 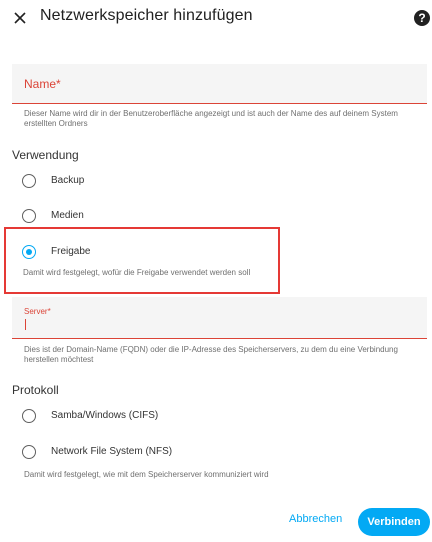 I want to click on help-icon: ?, so click(x=422, y=18).